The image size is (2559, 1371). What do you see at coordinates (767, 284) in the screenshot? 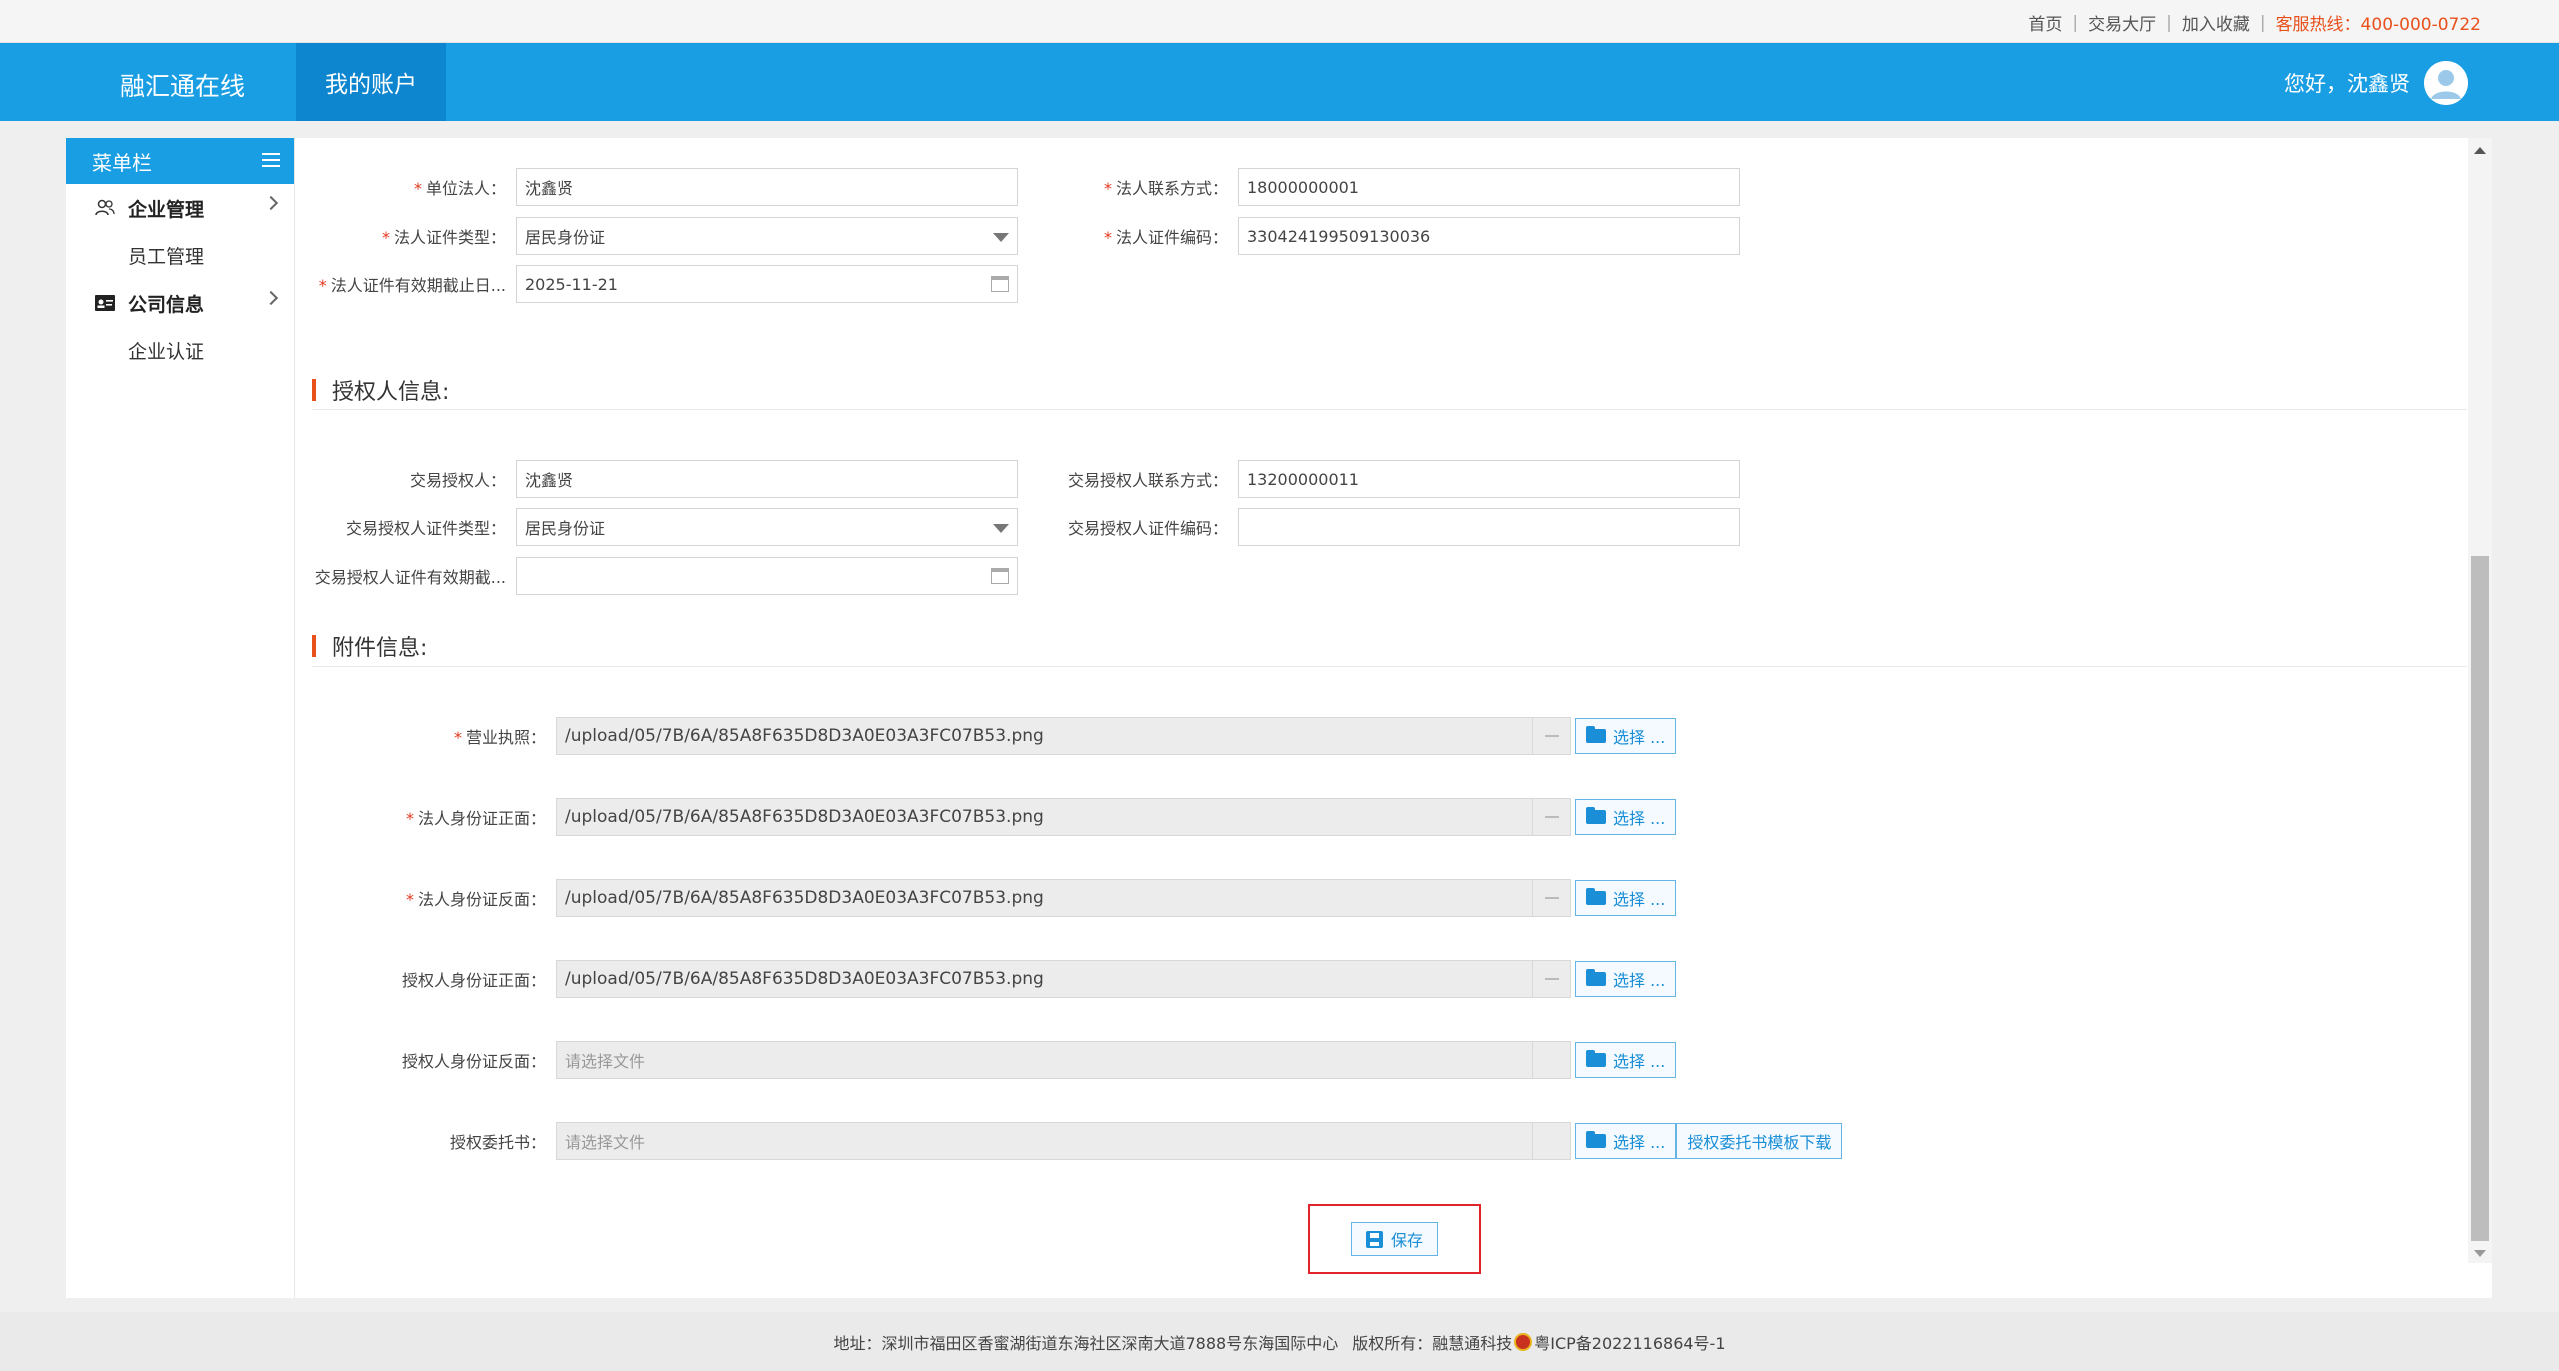
I see `legal-expiry-date-input: 2025-11-21` at bounding box center [767, 284].